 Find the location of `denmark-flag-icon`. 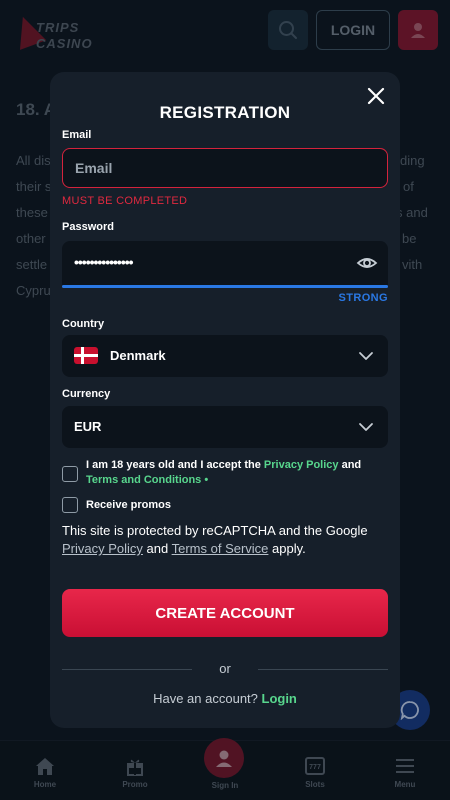

denmark-flag-icon is located at coordinates (86, 355).